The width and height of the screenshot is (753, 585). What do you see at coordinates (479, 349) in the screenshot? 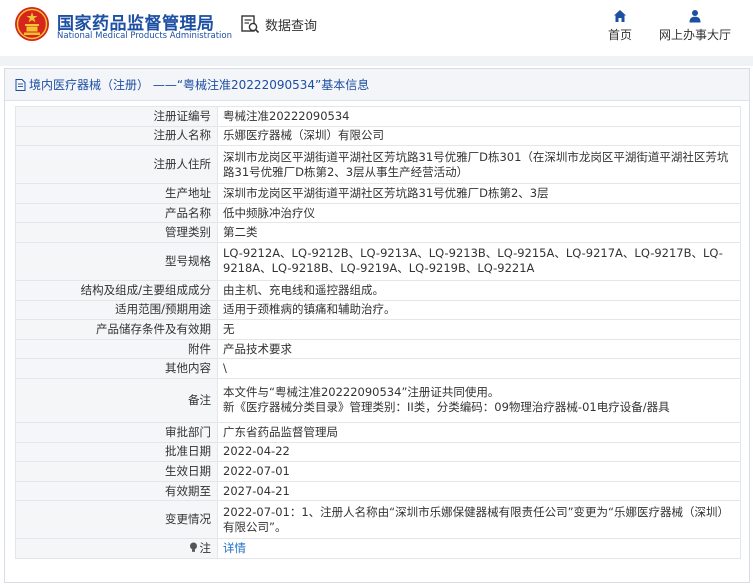
I see `row-value: 产品技术要求` at bounding box center [479, 349].